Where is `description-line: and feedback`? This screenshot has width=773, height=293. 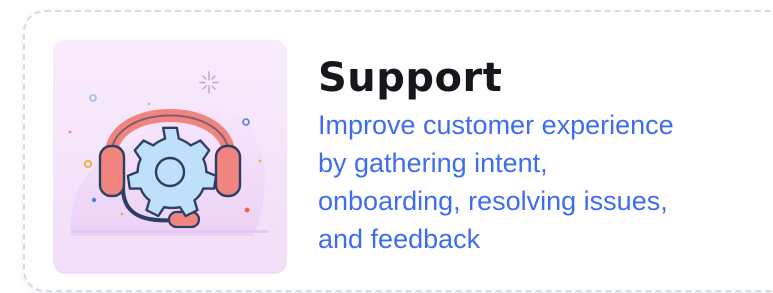 description-line: and feedback is located at coordinates (399, 239).